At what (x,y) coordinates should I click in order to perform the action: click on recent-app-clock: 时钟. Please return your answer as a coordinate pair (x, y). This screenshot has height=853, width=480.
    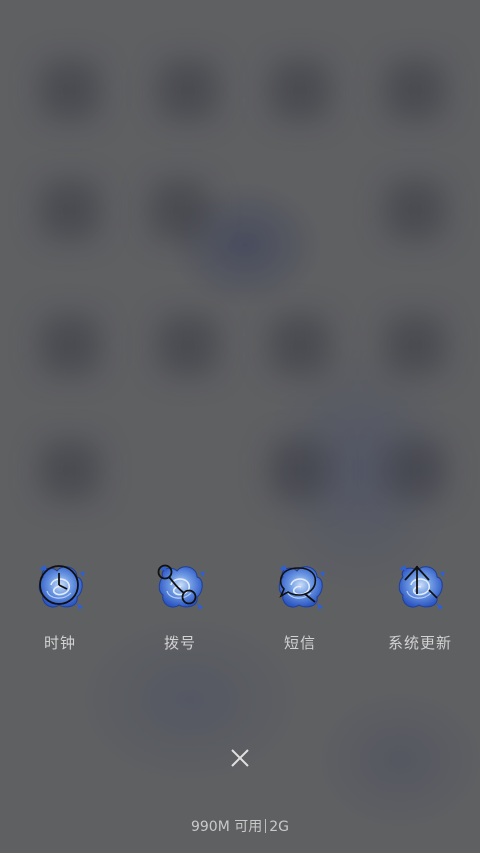
    Looking at the image, I should click on (60, 613).